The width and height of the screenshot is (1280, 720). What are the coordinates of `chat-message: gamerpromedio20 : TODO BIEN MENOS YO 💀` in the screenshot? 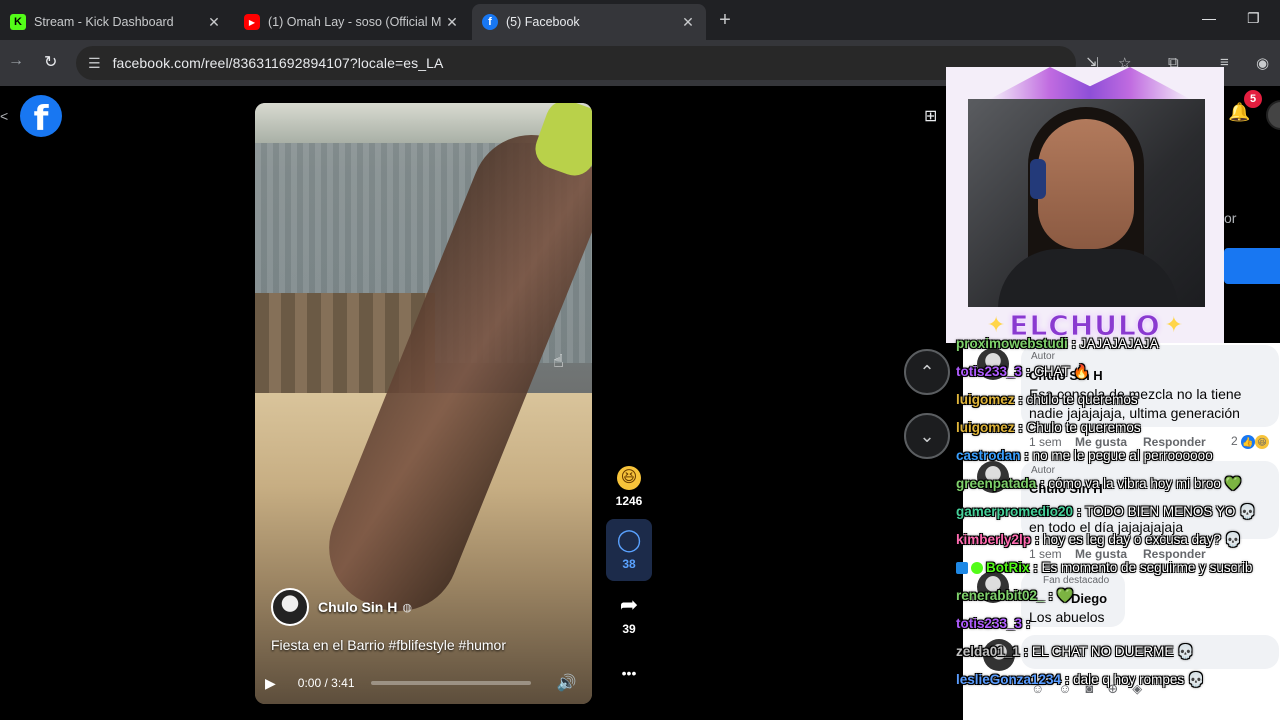 It's located at (1106, 511).